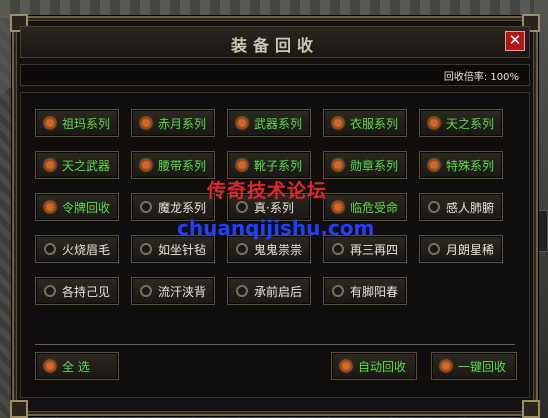  I want to click on category-button: 各持己见, so click(77, 291).